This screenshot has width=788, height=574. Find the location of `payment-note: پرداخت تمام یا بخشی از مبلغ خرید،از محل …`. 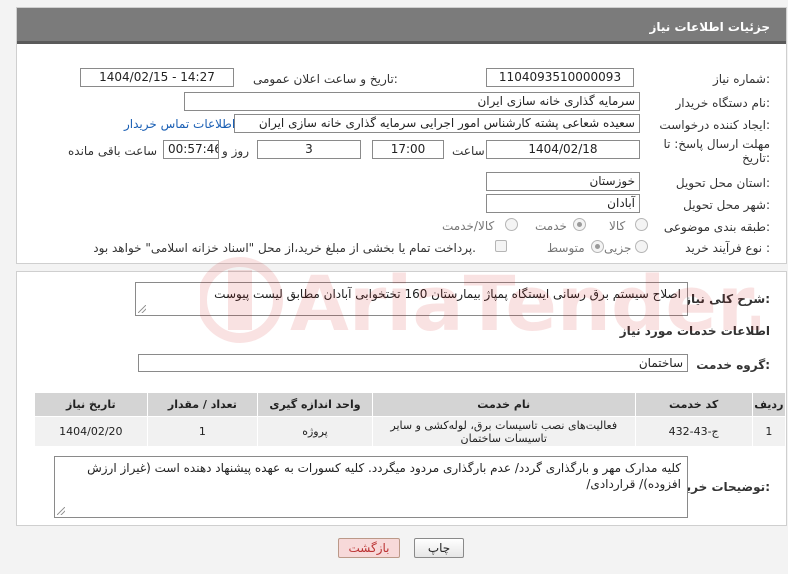

payment-note: پرداخت تمام یا بخشی از مبلغ خرید،از محل … is located at coordinates (284, 248).